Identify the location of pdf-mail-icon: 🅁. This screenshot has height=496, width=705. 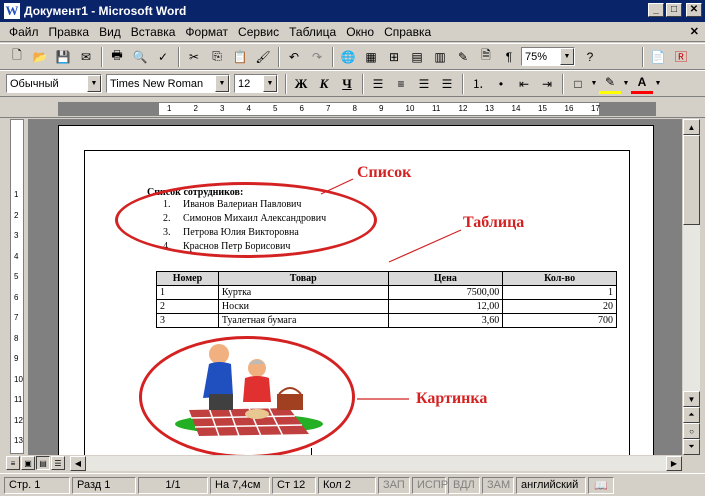
(681, 56).